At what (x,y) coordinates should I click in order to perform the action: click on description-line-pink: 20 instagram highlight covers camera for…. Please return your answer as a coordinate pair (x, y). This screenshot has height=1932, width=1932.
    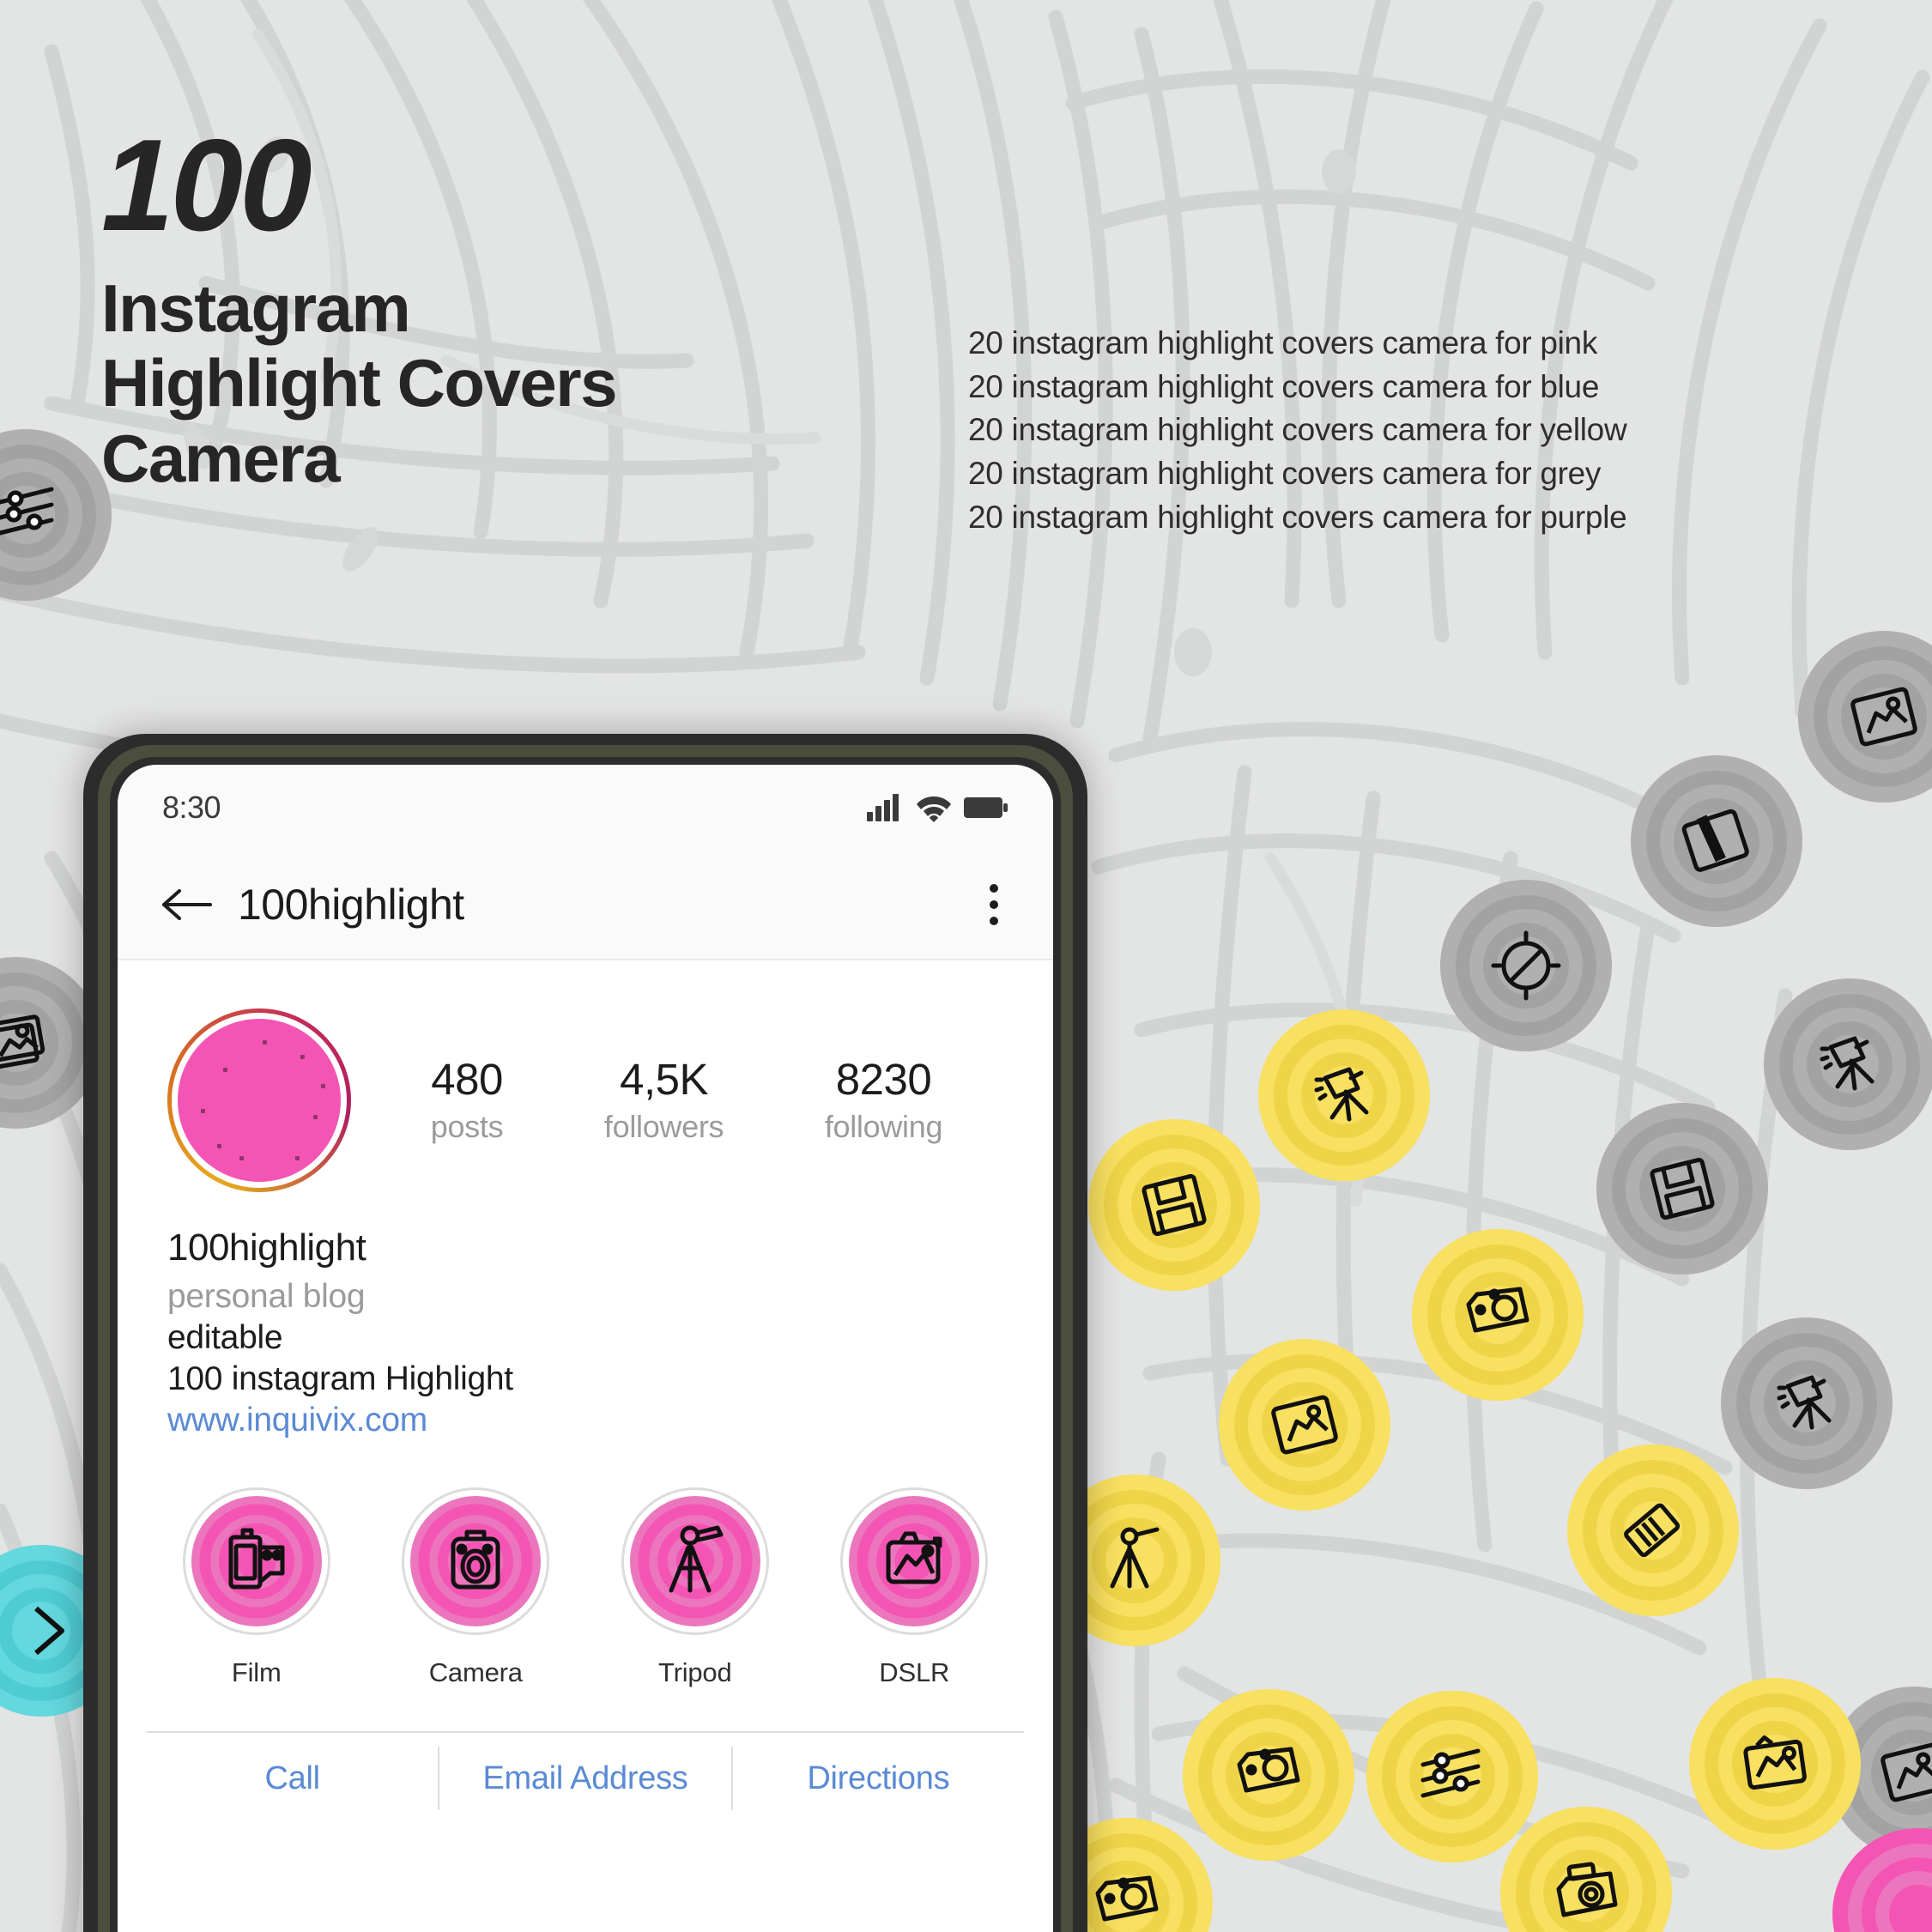
    Looking at the image, I should click on (1283, 343).